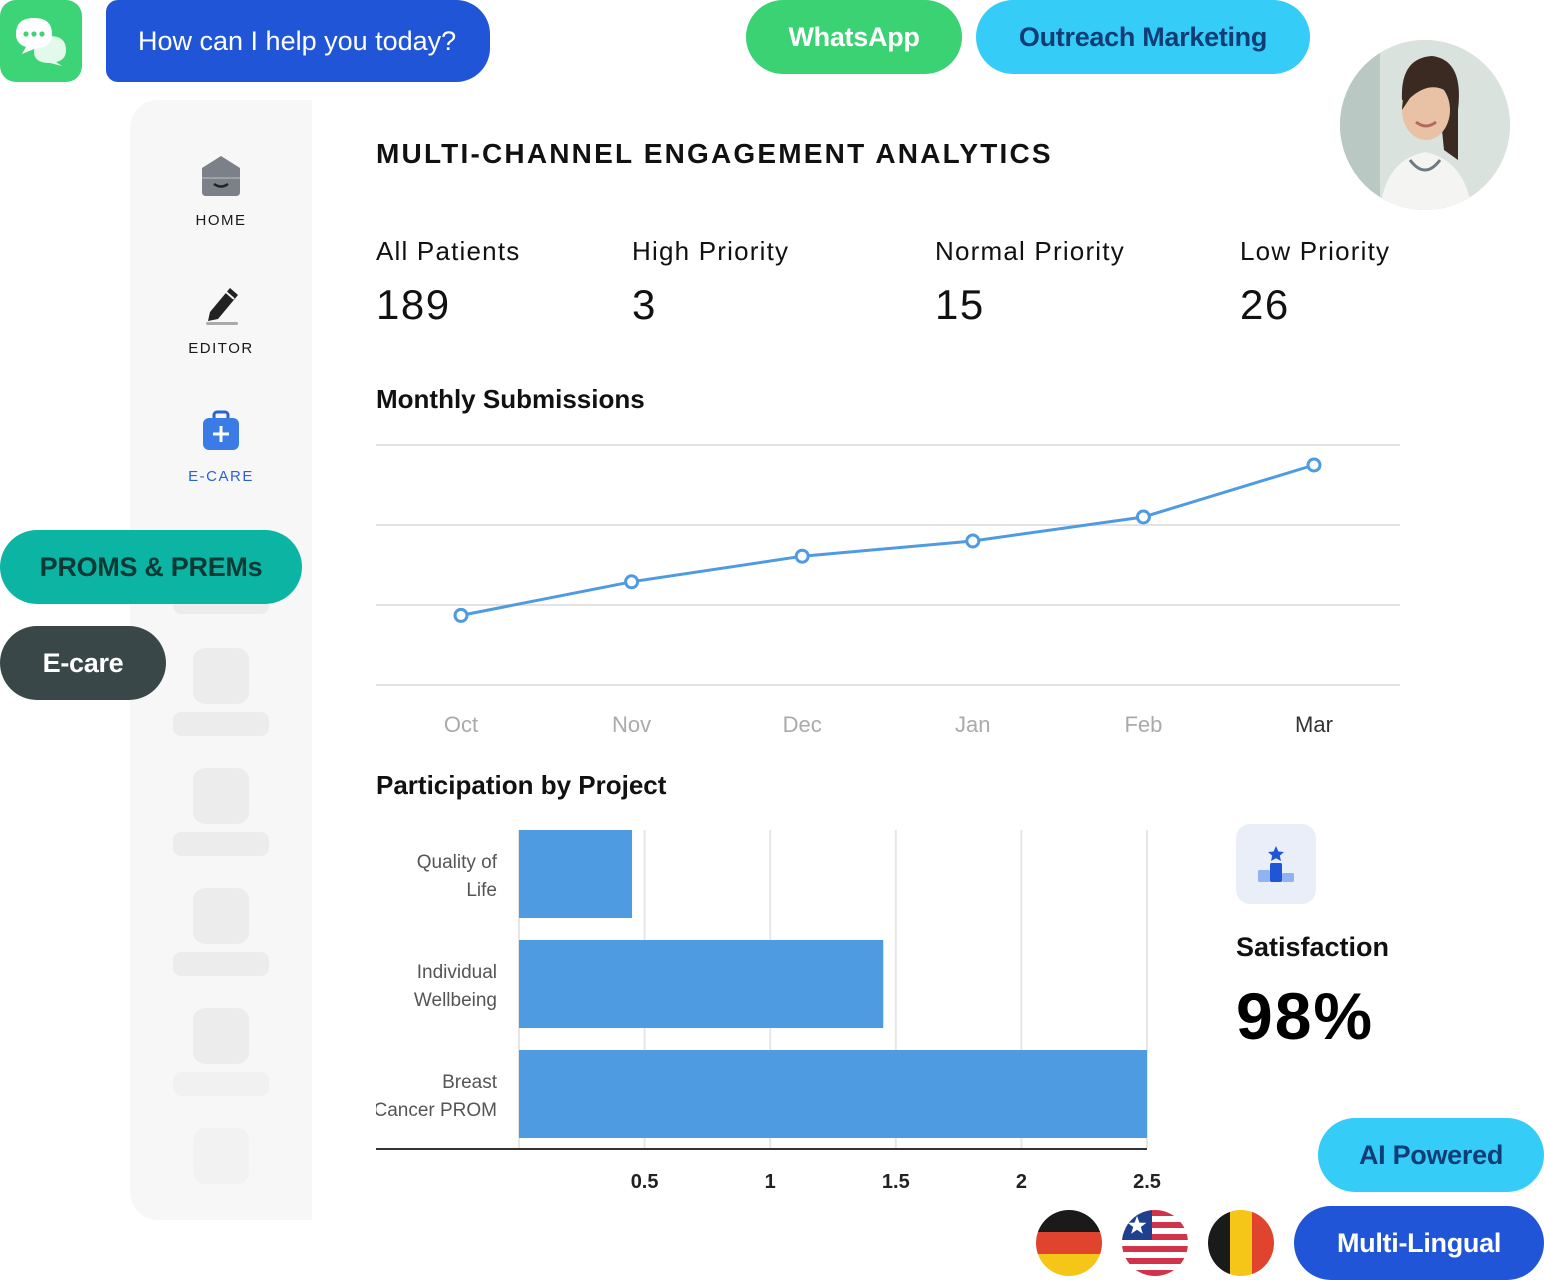 The width and height of the screenshot is (1544, 1280). Describe the element at coordinates (854, 37) in the screenshot. I see `whatsapp-badge: WhatsApp` at that location.